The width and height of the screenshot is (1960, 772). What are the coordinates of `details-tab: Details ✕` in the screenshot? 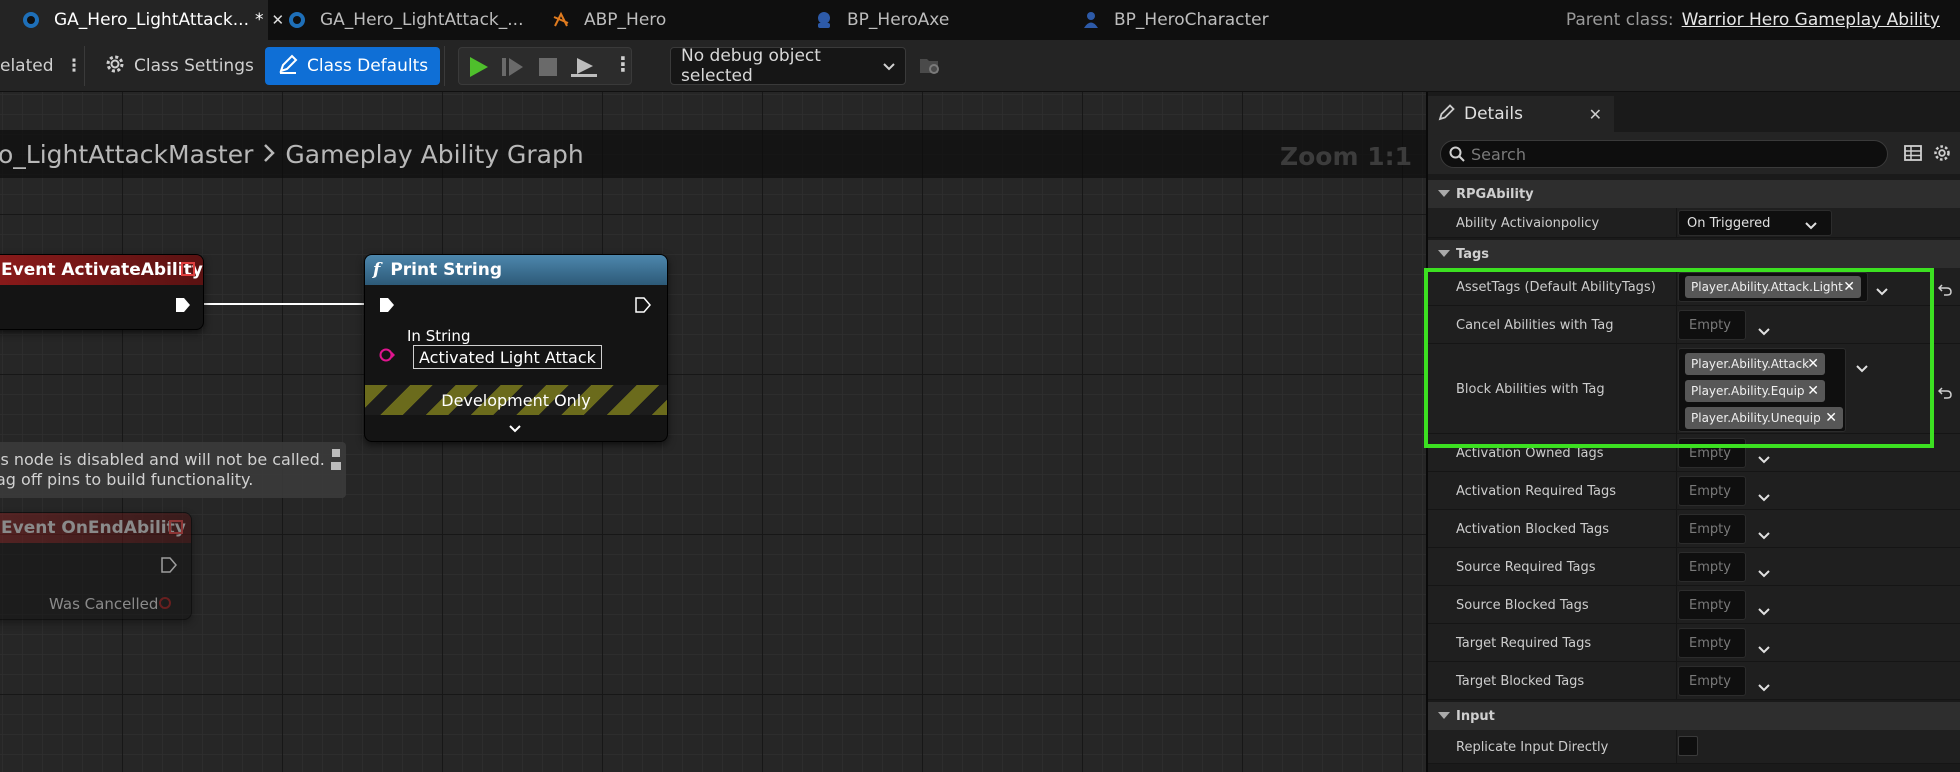 It's located at (1521, 114).